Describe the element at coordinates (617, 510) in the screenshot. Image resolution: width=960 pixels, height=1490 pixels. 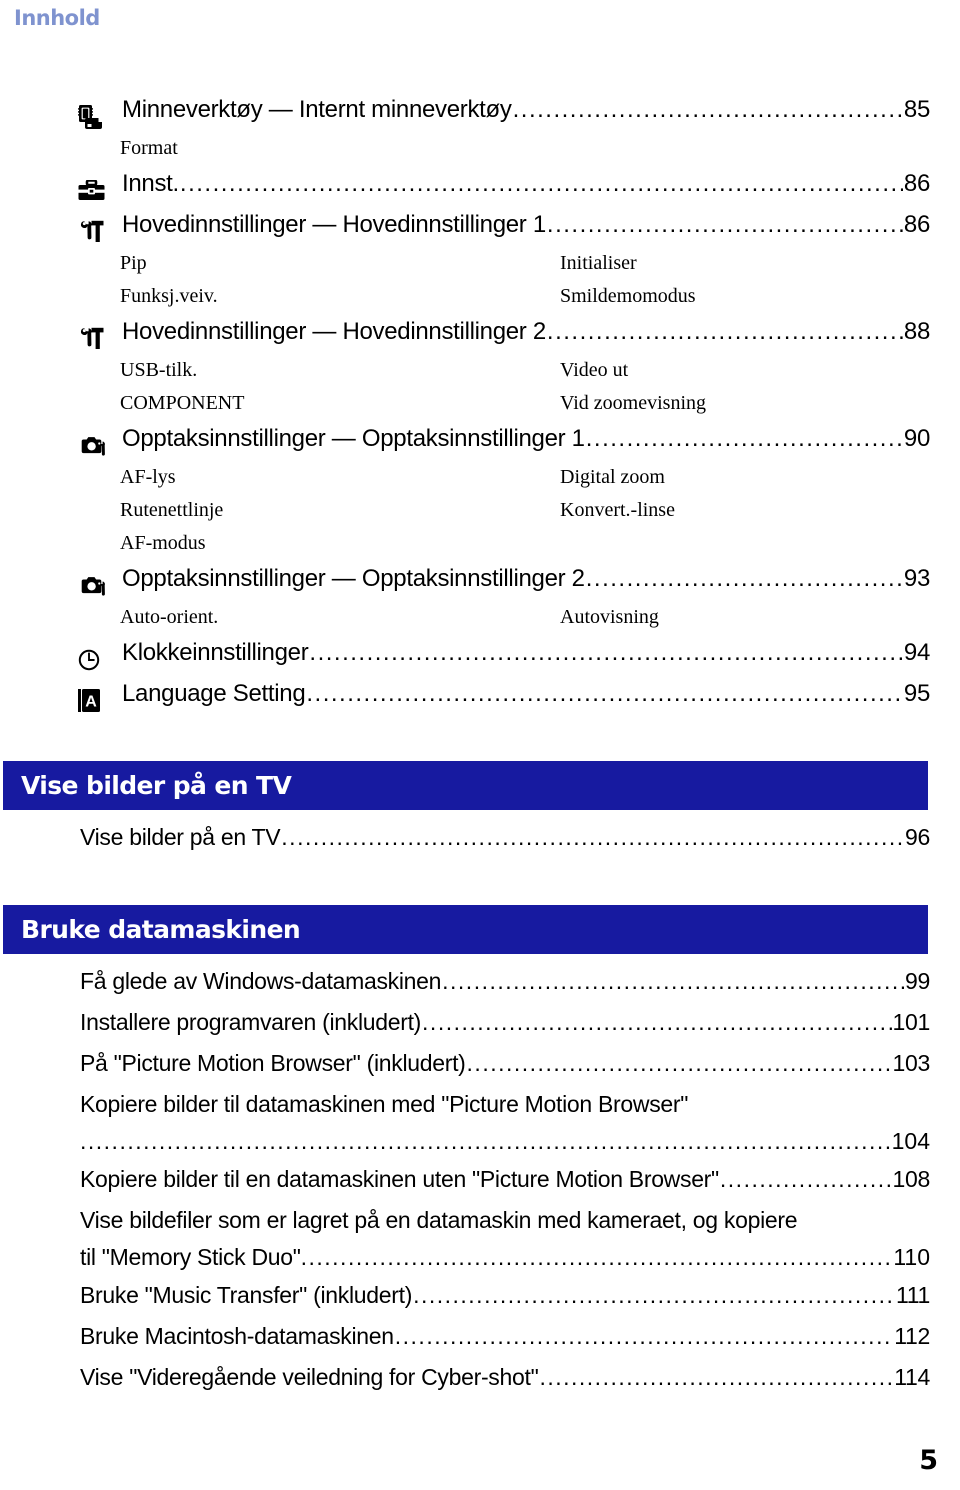
I see `toc-subitem: Konvert.-linse` at that location.